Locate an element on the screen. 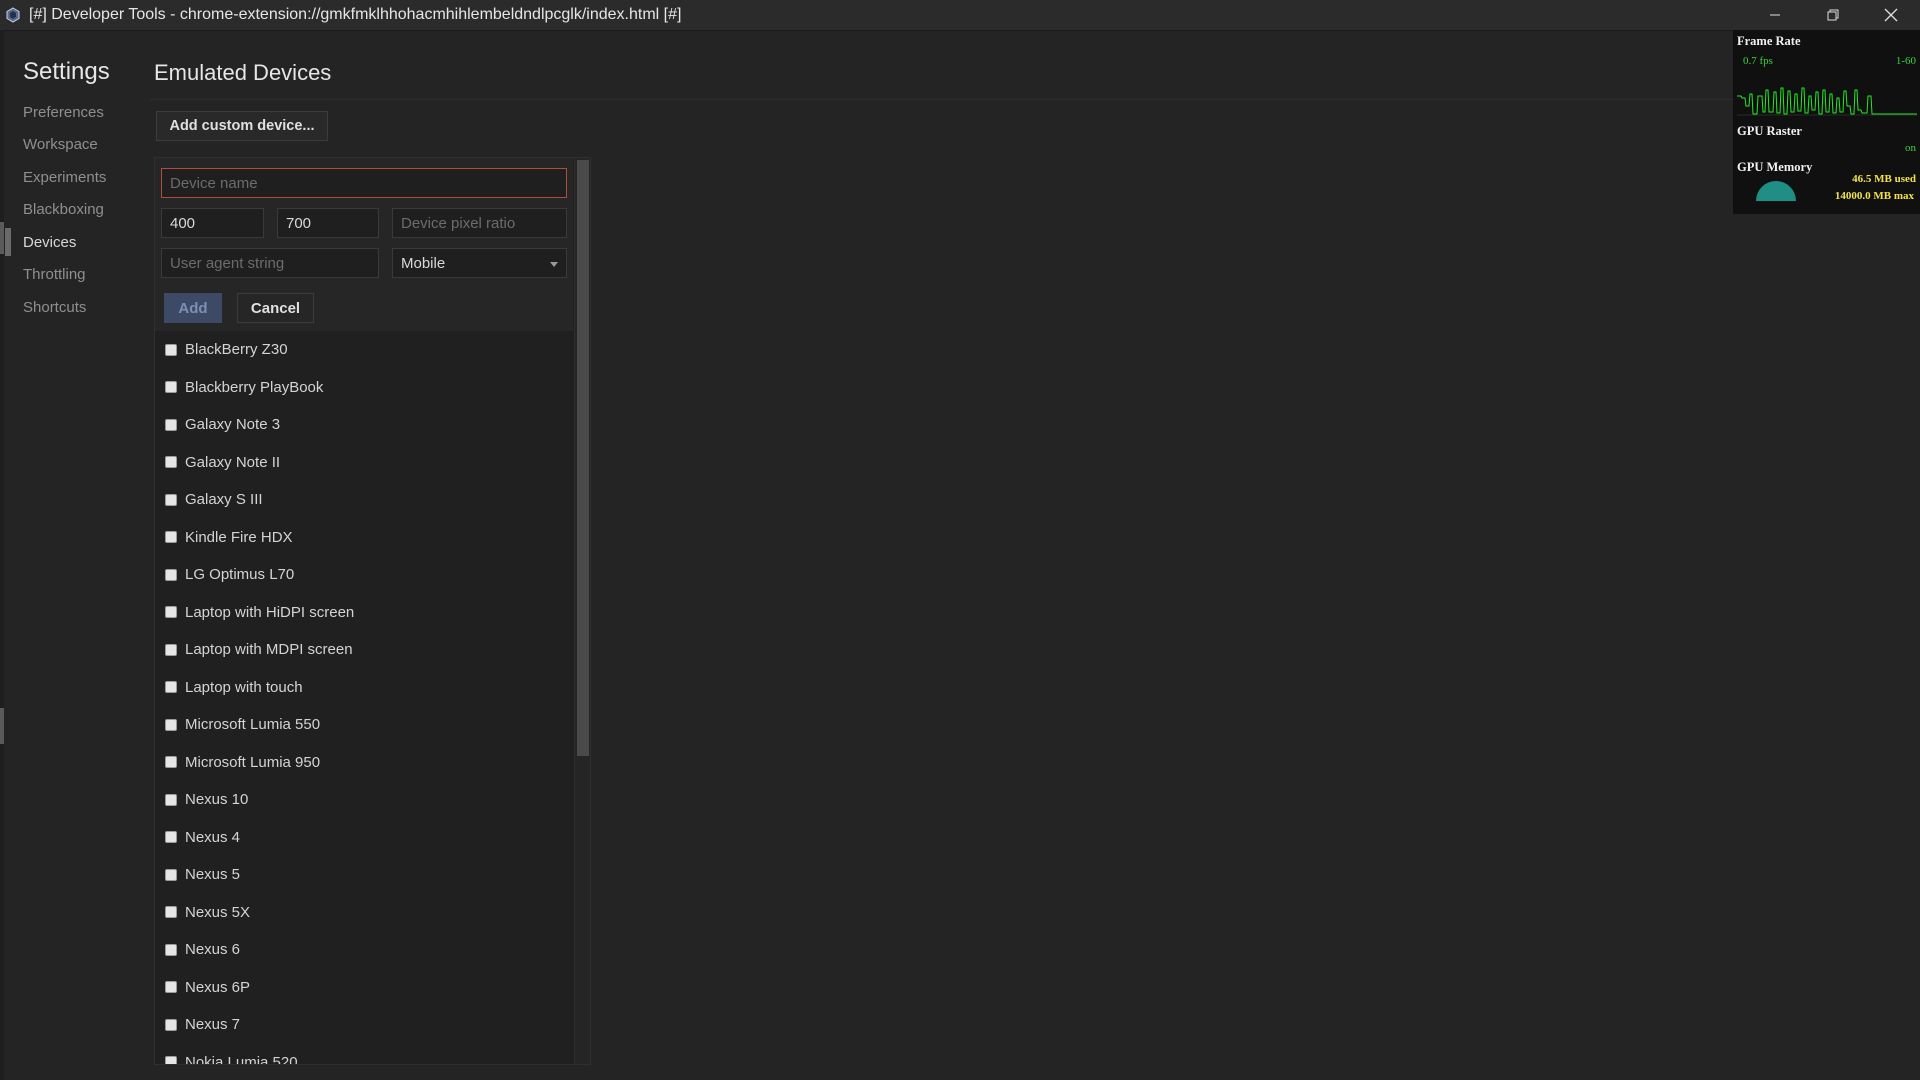 The width and height of the screenshot is (1920, 1080). nav-item-experiments: Experiments is located at coordinates (75, 177).